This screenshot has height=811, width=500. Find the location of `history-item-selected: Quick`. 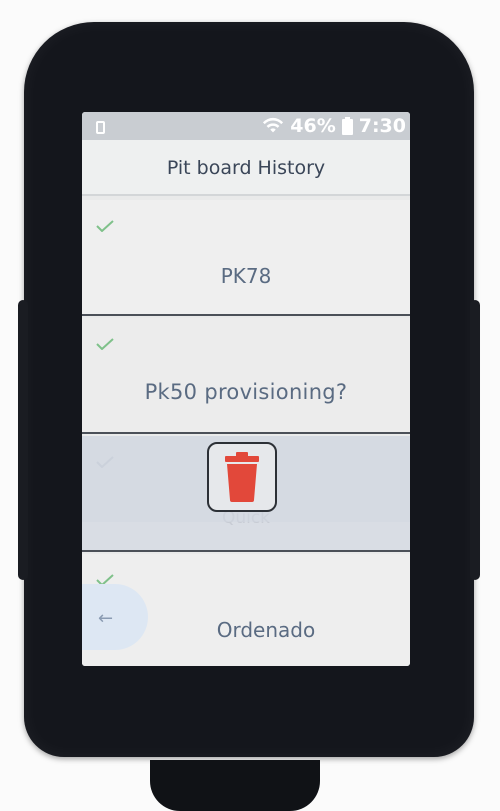

history-item-selected: Quick is located at coordinates (246, 494).